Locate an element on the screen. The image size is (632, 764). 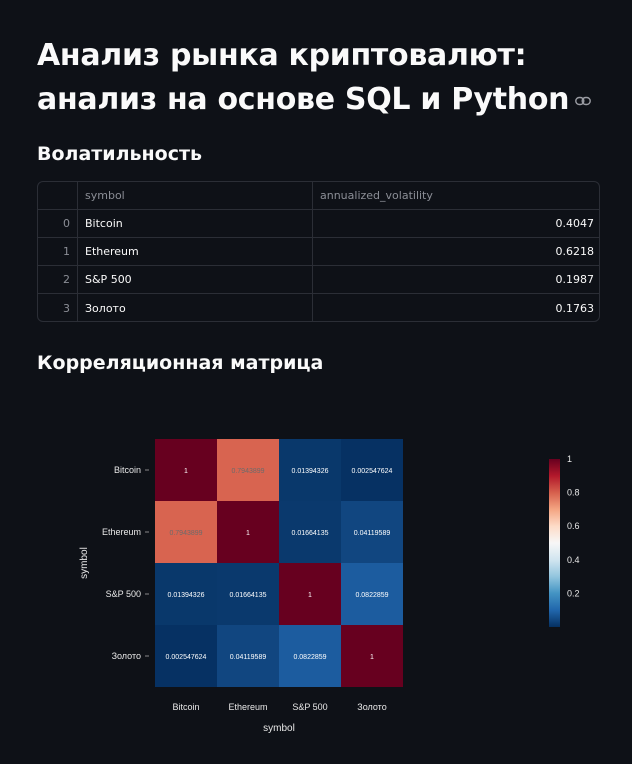
x-axis-title: symbol is located at coordinates (279, 728).